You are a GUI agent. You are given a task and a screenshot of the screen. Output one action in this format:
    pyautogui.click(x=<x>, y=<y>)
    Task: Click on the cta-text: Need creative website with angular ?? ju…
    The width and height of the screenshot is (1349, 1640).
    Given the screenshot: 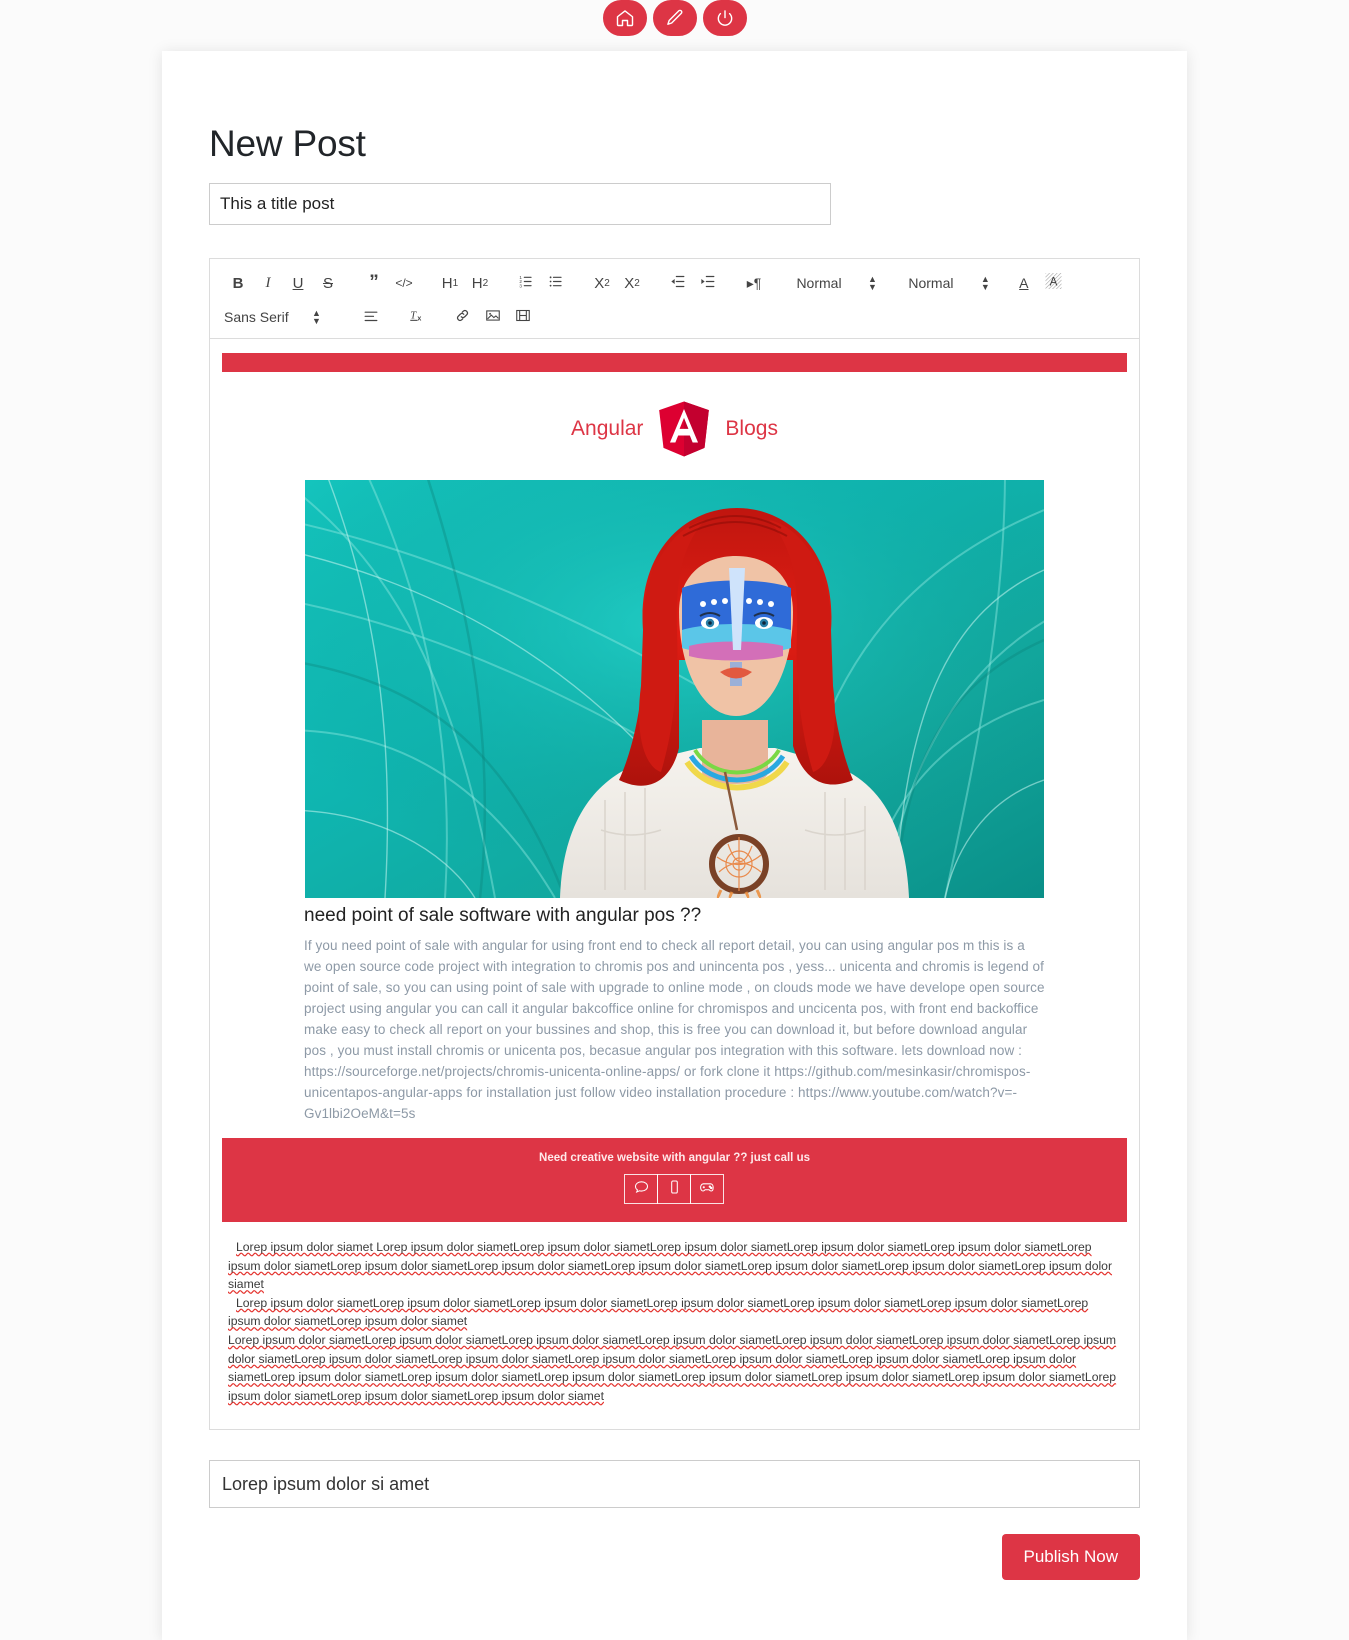 What is the action you would take?
    pyautogui.click(x=674, y=1158)
    